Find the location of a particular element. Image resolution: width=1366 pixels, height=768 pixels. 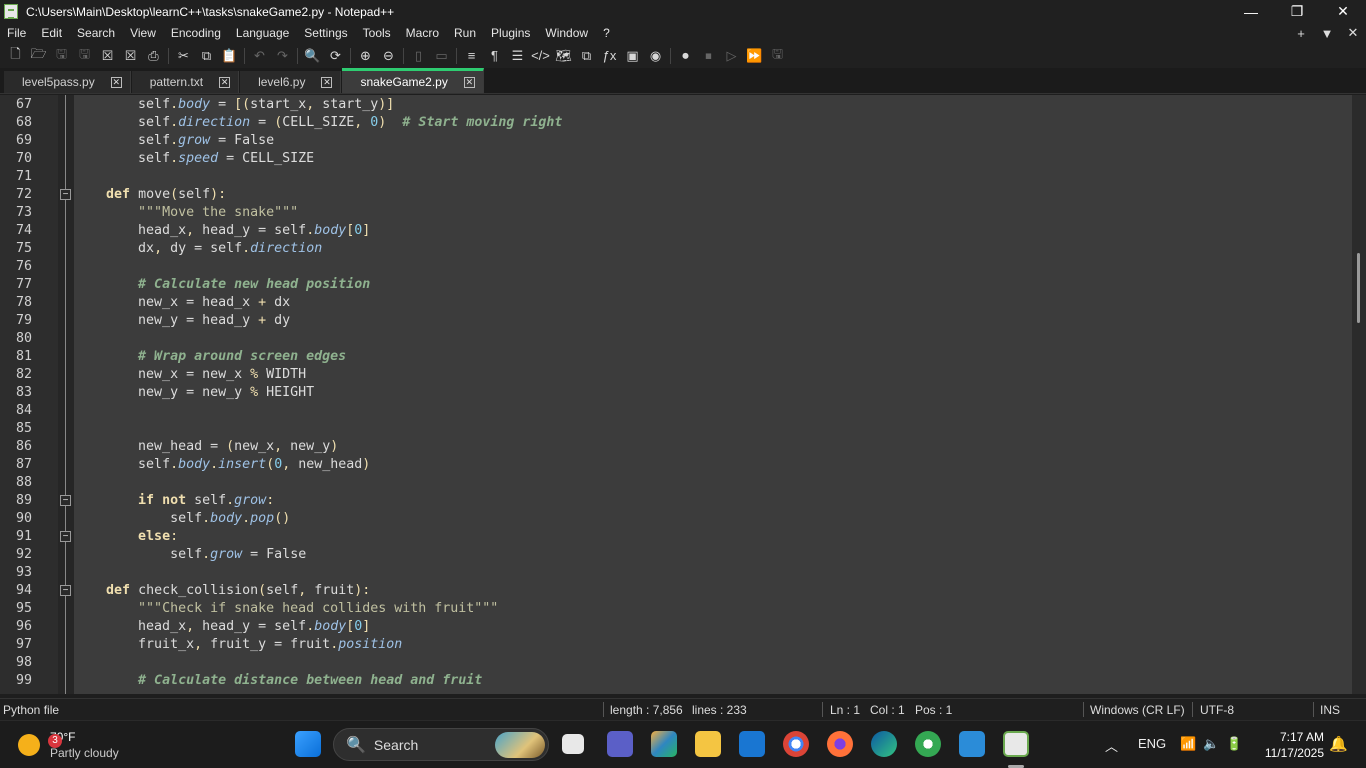

code-line: new_x = head_x + dx is located at coordinates (182, 303).